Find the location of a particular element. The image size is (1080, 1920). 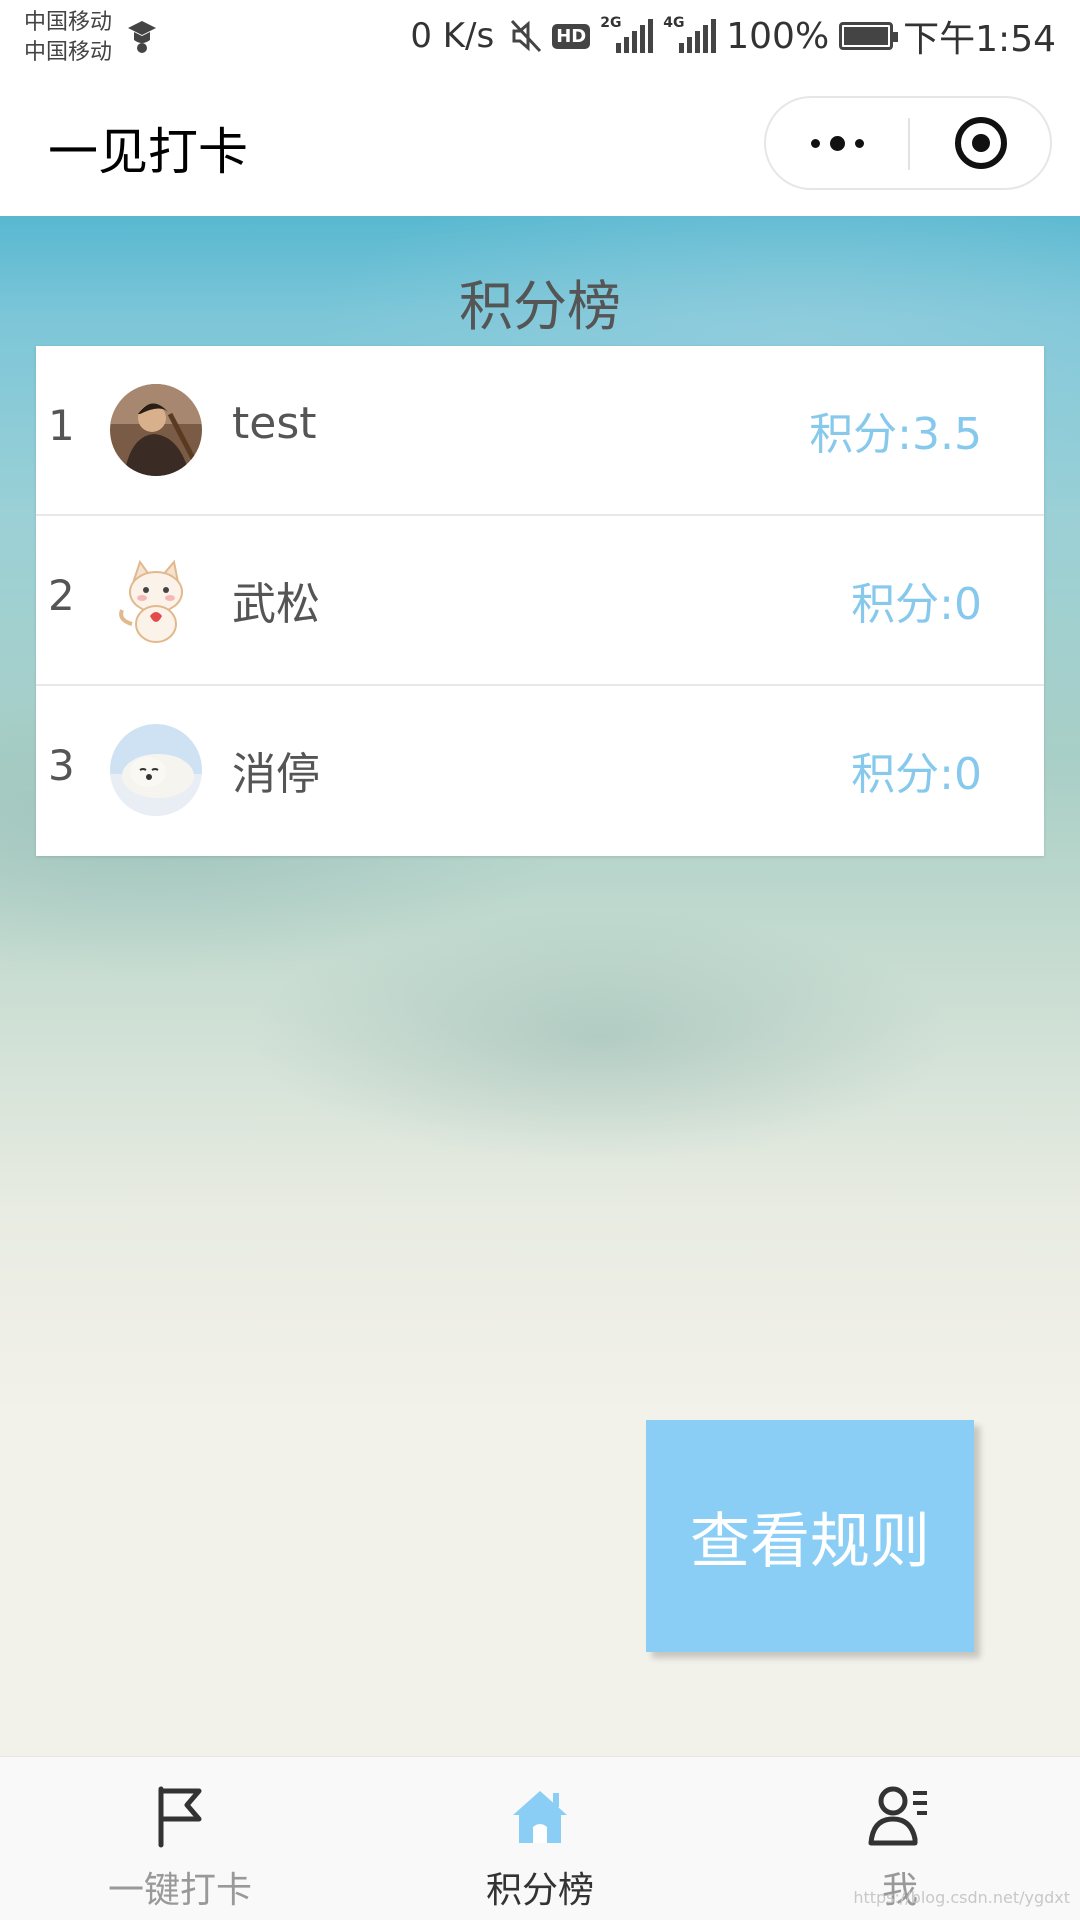

status-indicators: 0 K/s HD 2G 4G 100% 下午1:54 is located at coordinates (733, 37).